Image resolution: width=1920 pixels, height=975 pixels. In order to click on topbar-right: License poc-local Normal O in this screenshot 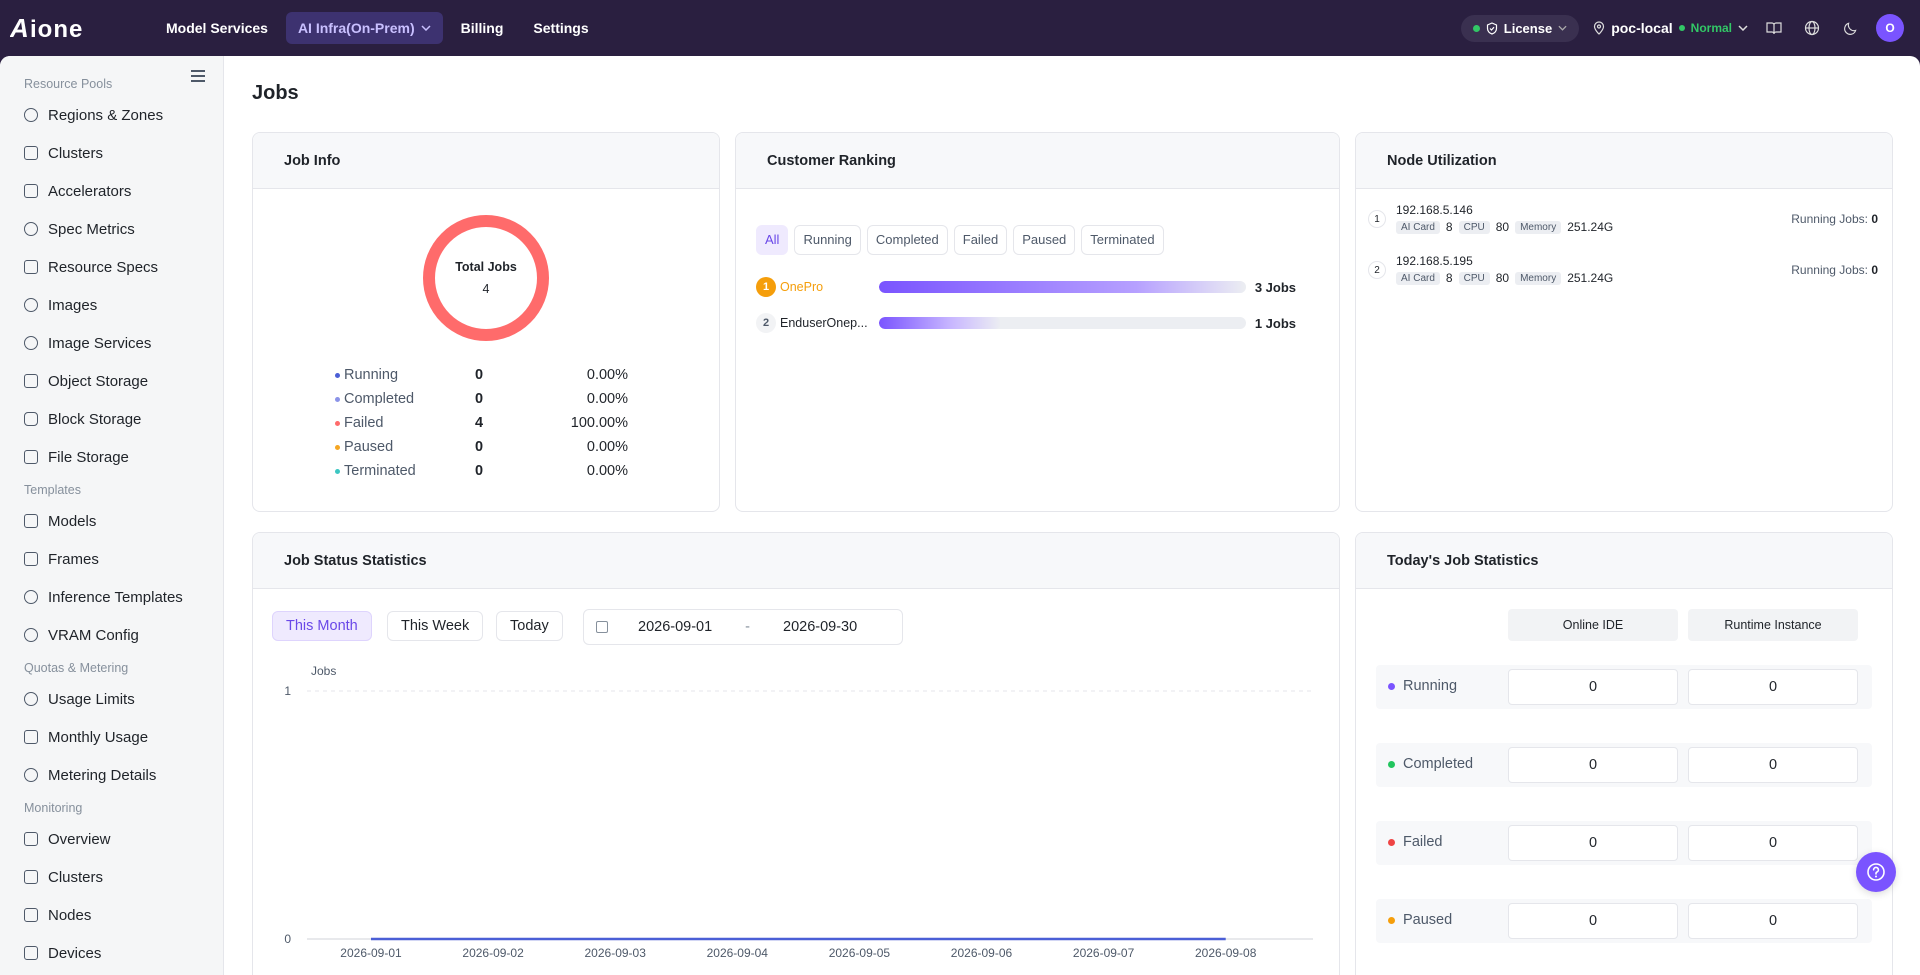, I will do `click(1685, 28)`.